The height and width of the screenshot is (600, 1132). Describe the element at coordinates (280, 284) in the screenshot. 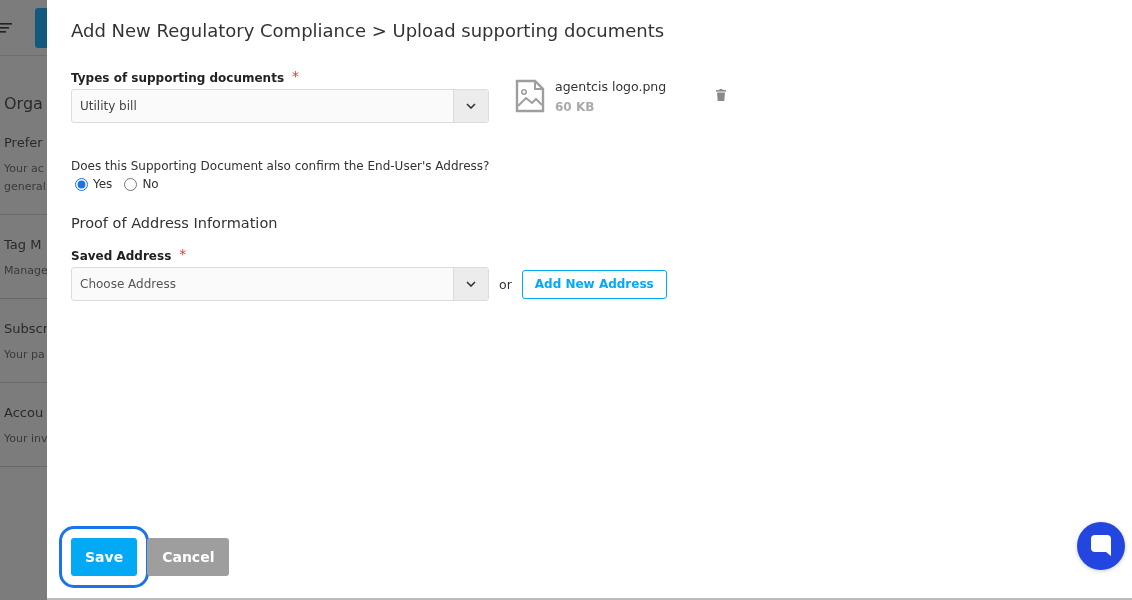

I see `select-field: Choose Address` at that location.